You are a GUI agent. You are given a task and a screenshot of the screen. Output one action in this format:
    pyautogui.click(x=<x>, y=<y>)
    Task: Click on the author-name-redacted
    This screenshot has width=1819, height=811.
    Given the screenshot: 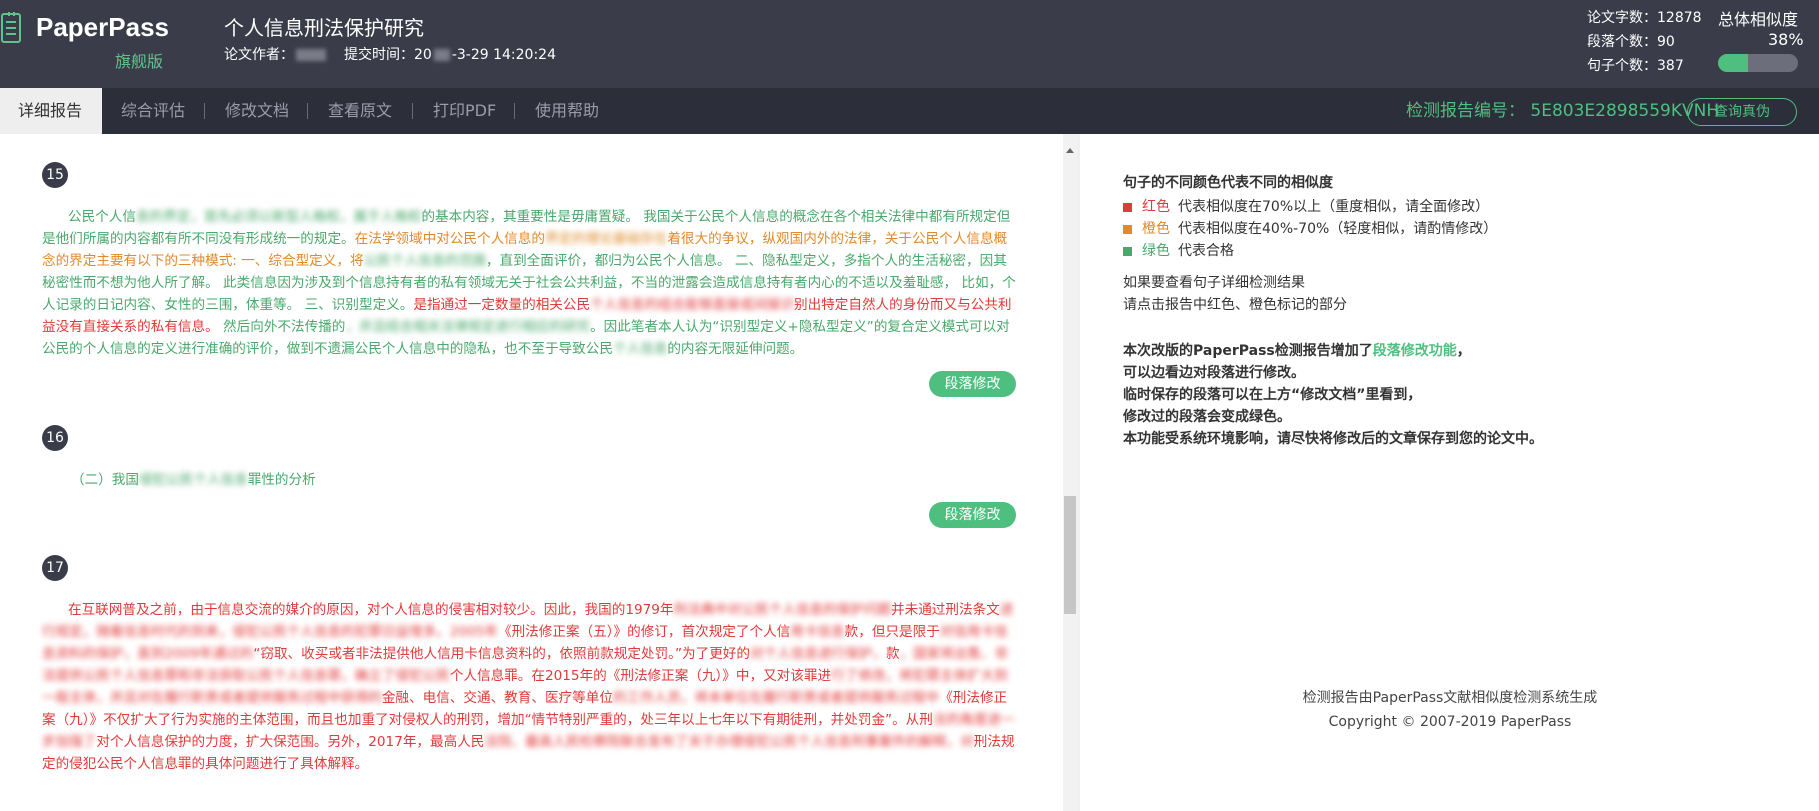 What is the action you would take?
    pyautogui.click(x=311, y=55)
    